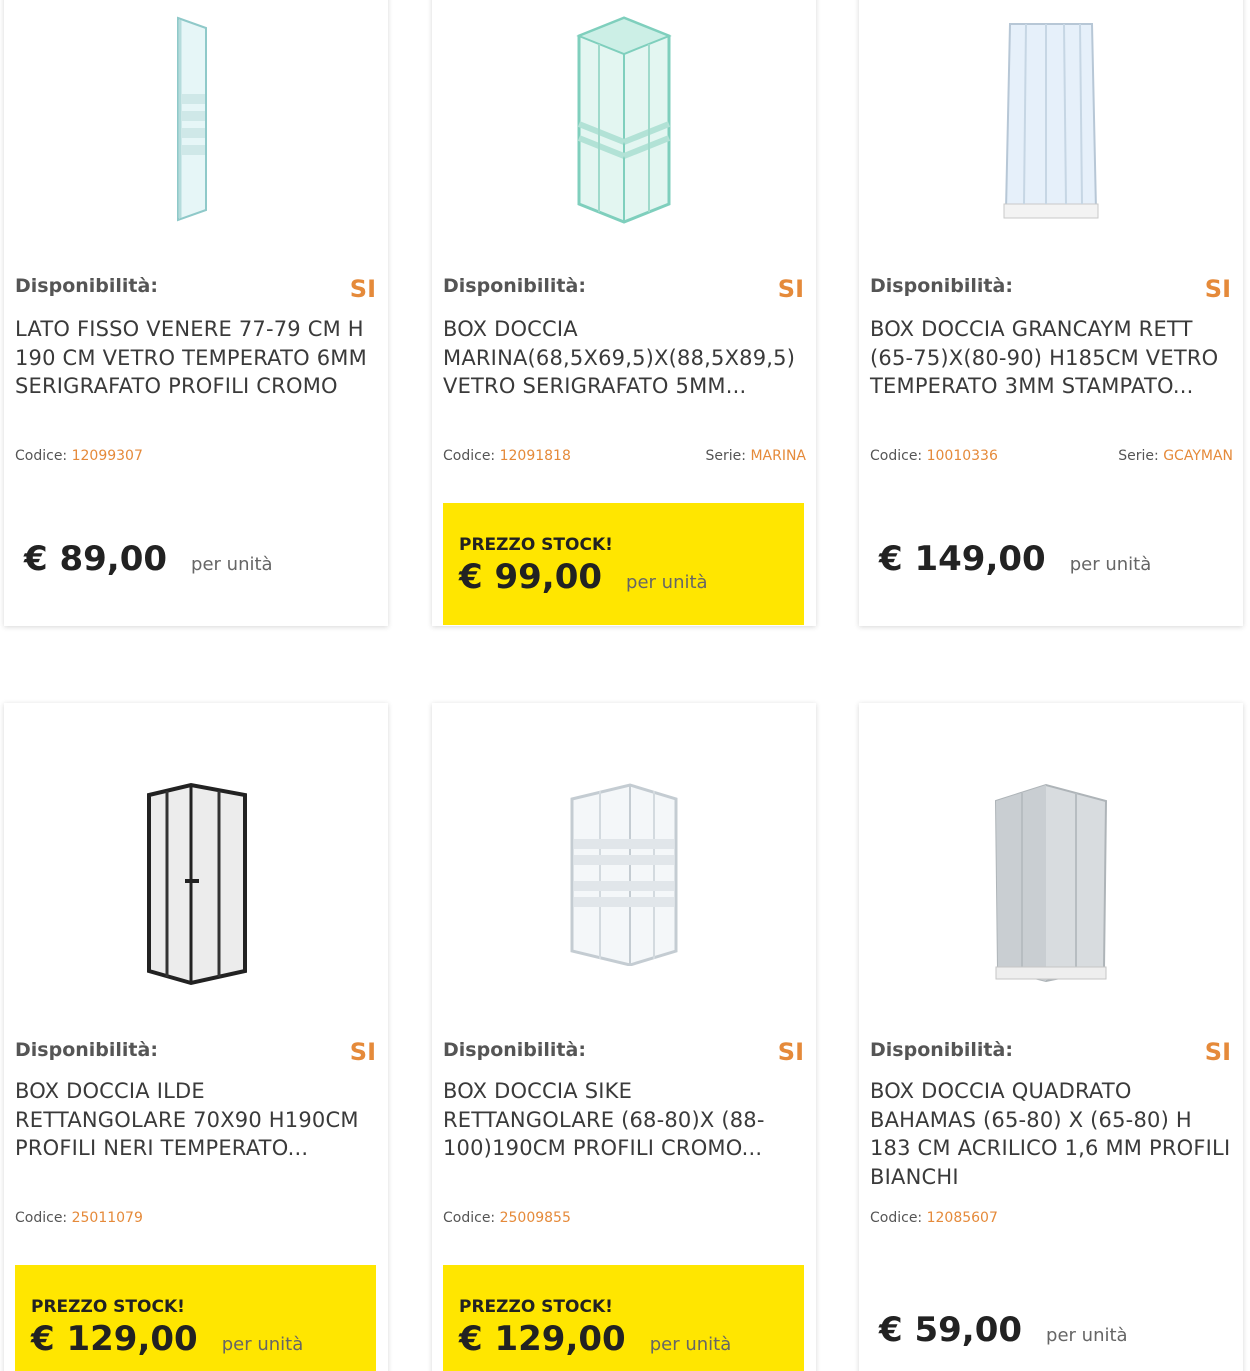  I want to click on price-block: € 89,00 per unità, so click(148, 559).